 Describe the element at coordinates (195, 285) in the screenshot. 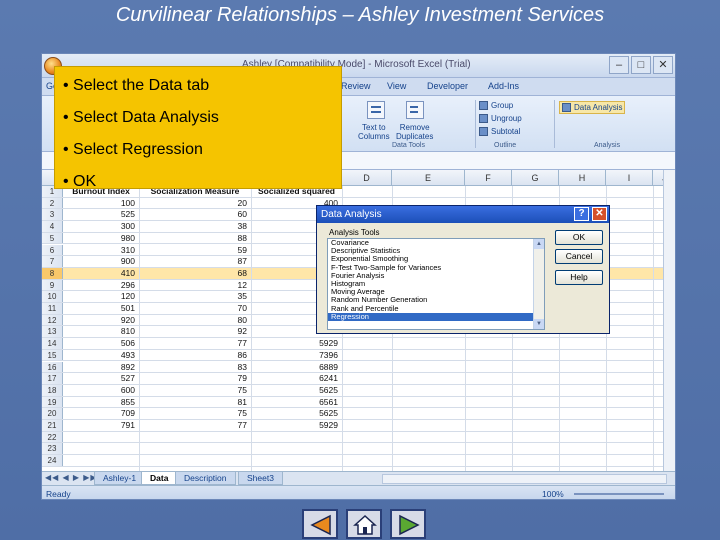

I see `table-cell: 12` at that location.